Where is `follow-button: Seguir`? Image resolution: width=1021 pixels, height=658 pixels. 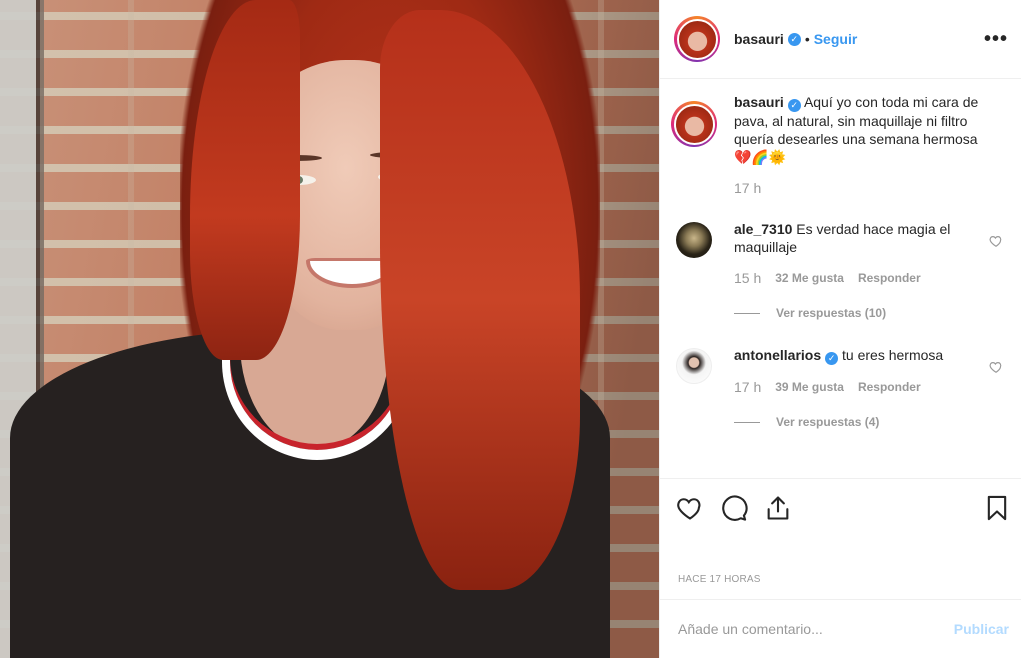 follow-button: Seguir is located at coordinates (836, 39).